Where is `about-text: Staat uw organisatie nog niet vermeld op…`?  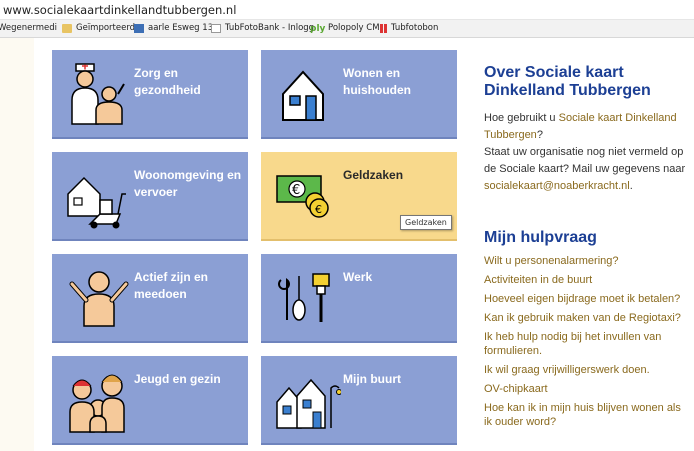
about-text: Staat uw organisatie nog niet vermeld op… is located at coordinates (585, 160).